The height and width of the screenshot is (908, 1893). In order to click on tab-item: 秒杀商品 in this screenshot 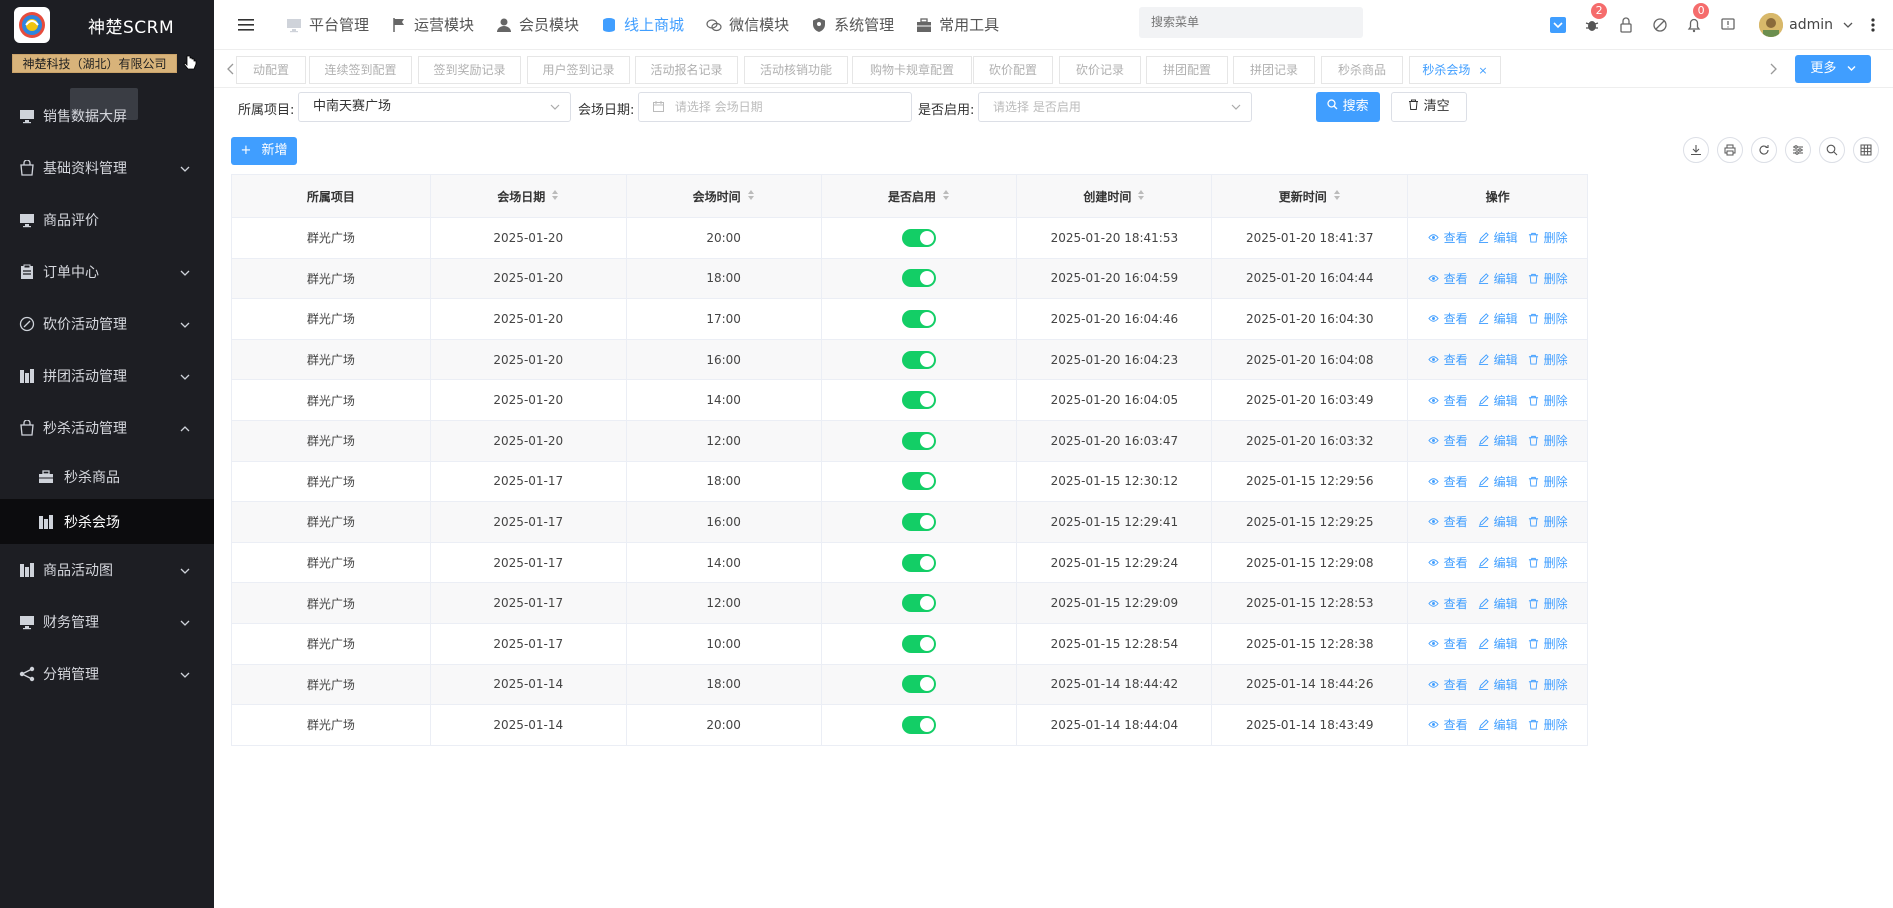, I will do `click(1362, 70)`.